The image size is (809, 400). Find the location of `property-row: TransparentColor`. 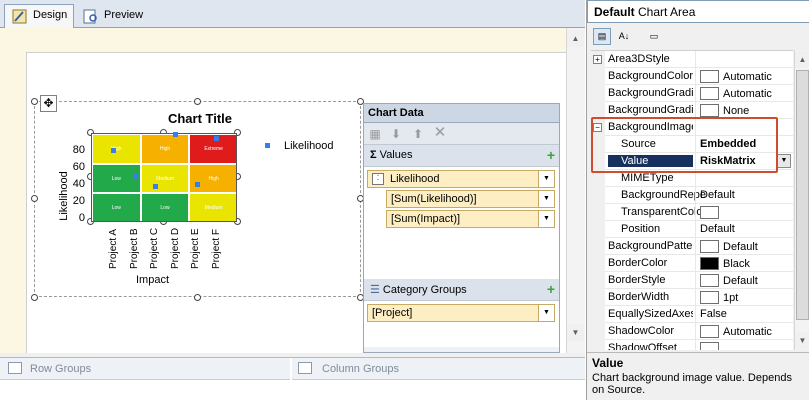

property-row: TransparentColor is located at coordinates (692, 212).